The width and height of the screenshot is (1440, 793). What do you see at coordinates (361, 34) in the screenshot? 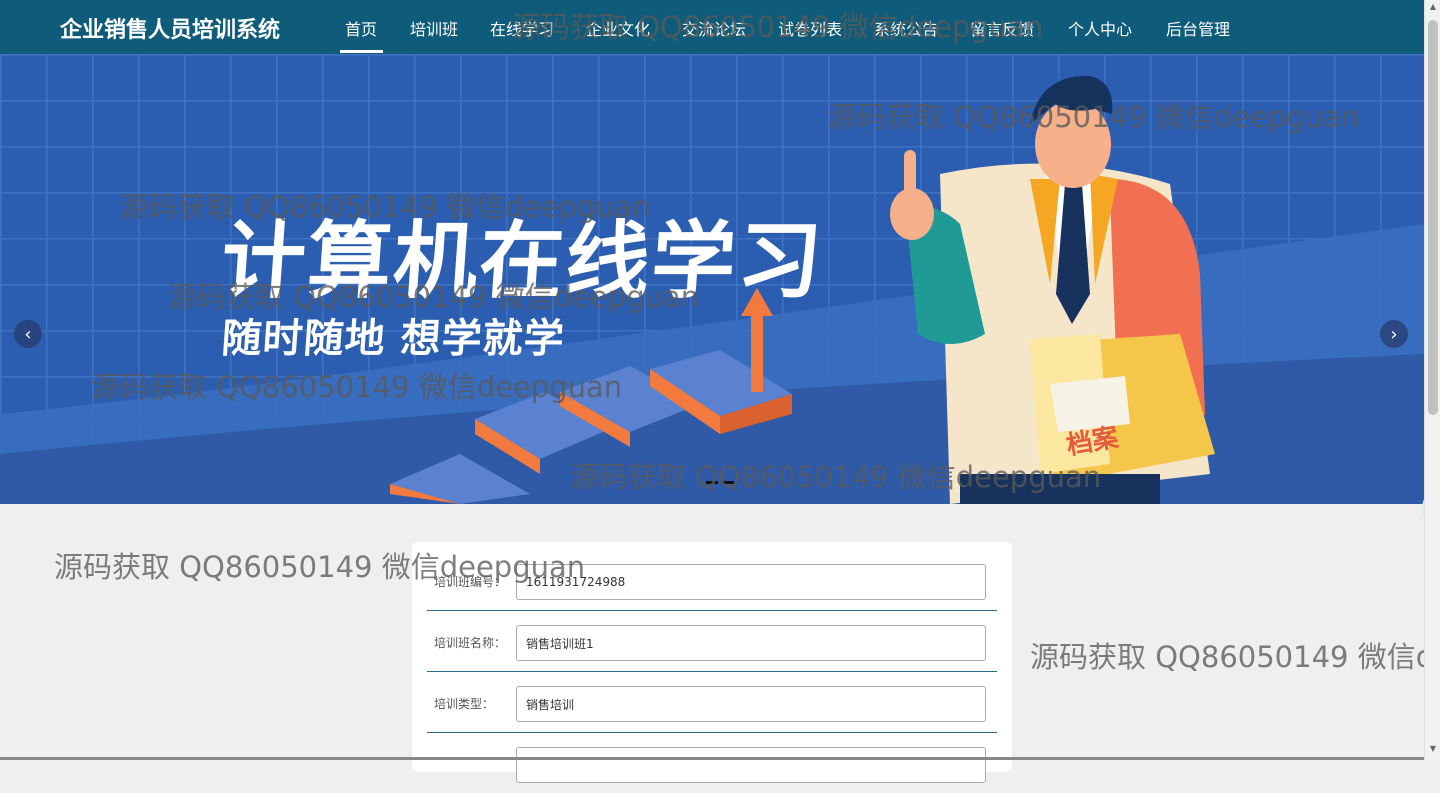
I see `nav-item-home: 首页` at bounding box center [361, 34].